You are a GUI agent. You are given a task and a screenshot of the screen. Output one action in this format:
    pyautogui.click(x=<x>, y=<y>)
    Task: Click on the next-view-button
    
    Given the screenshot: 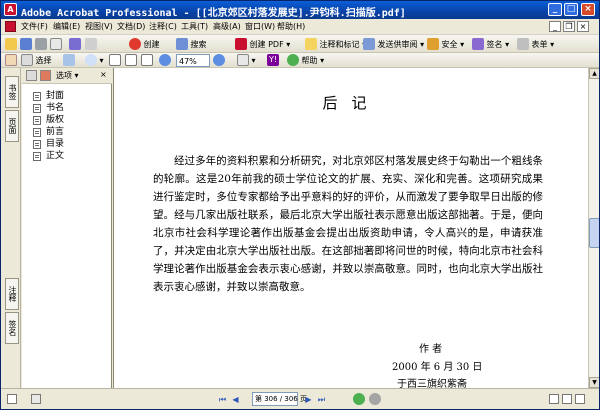 What is the action you would take?
    pyautogui.click(x=375, y=399)
    